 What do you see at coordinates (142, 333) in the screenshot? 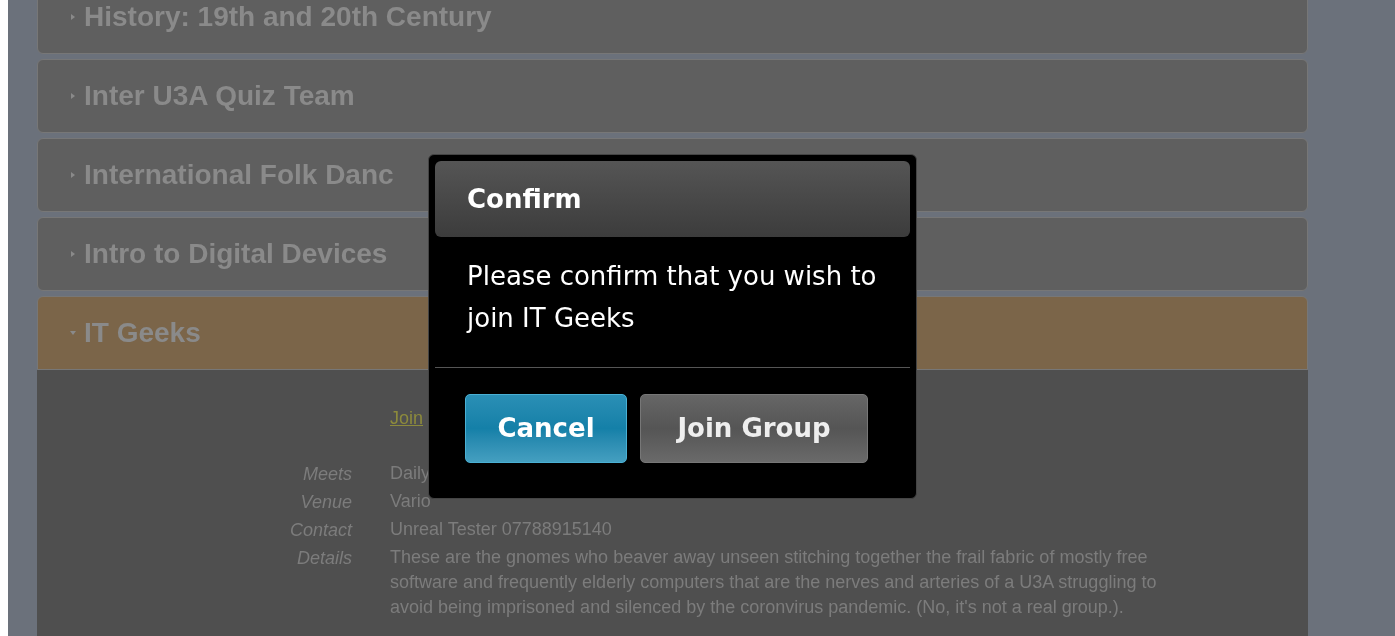
I see `group-title: IT Geeks` at bounding box center [142, 333].